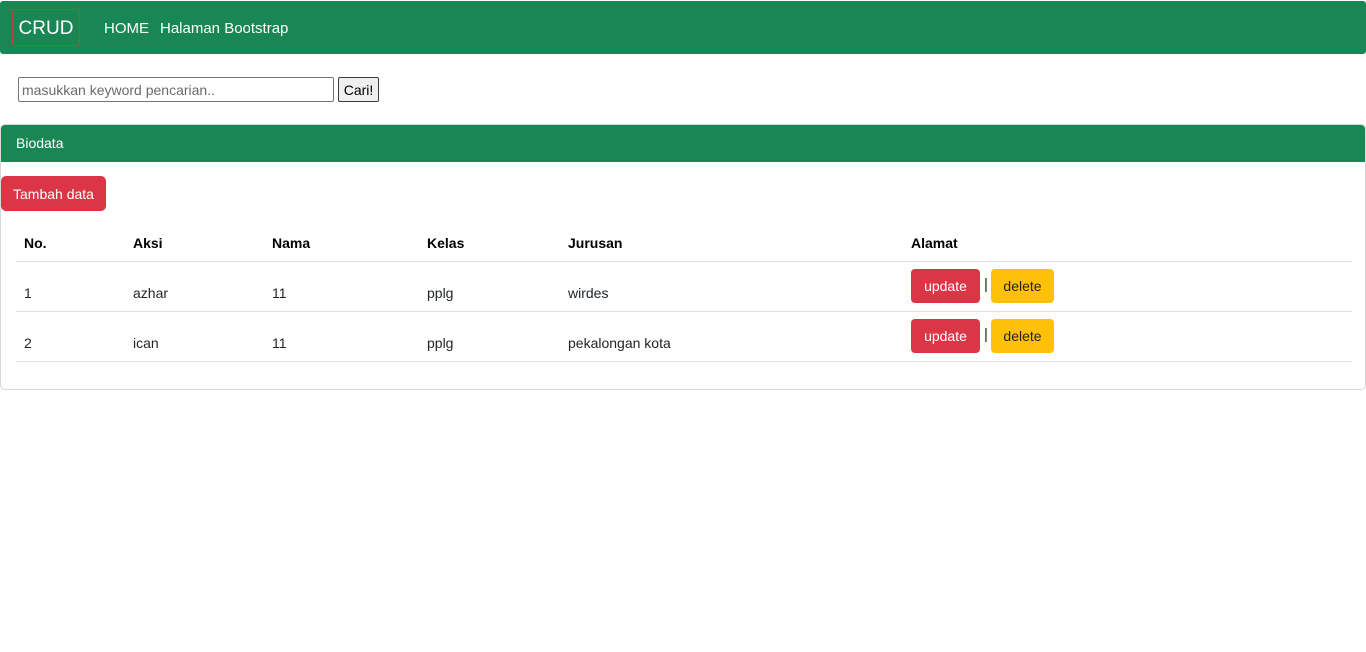 This screenshot has height=652, width=1366. What do you see at coordinates (146, 343) in the screenshot?
I see `cell-aksi: ican` at bounding box center [146, 343].